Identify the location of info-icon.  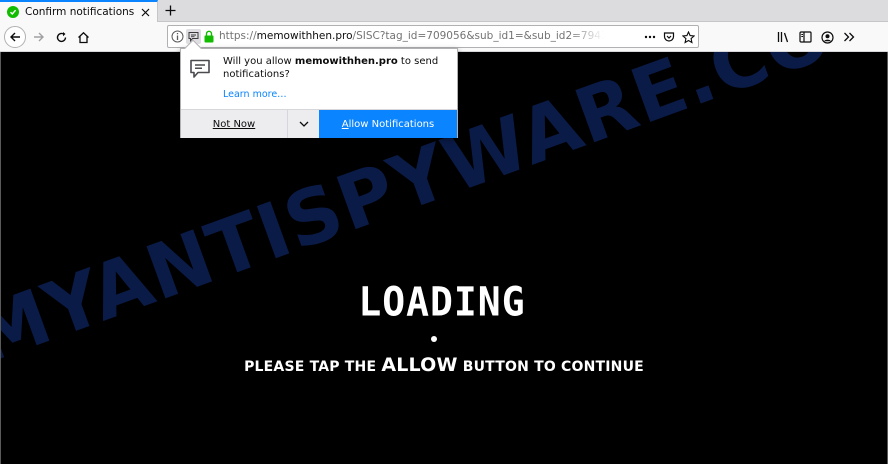
(177, 36).